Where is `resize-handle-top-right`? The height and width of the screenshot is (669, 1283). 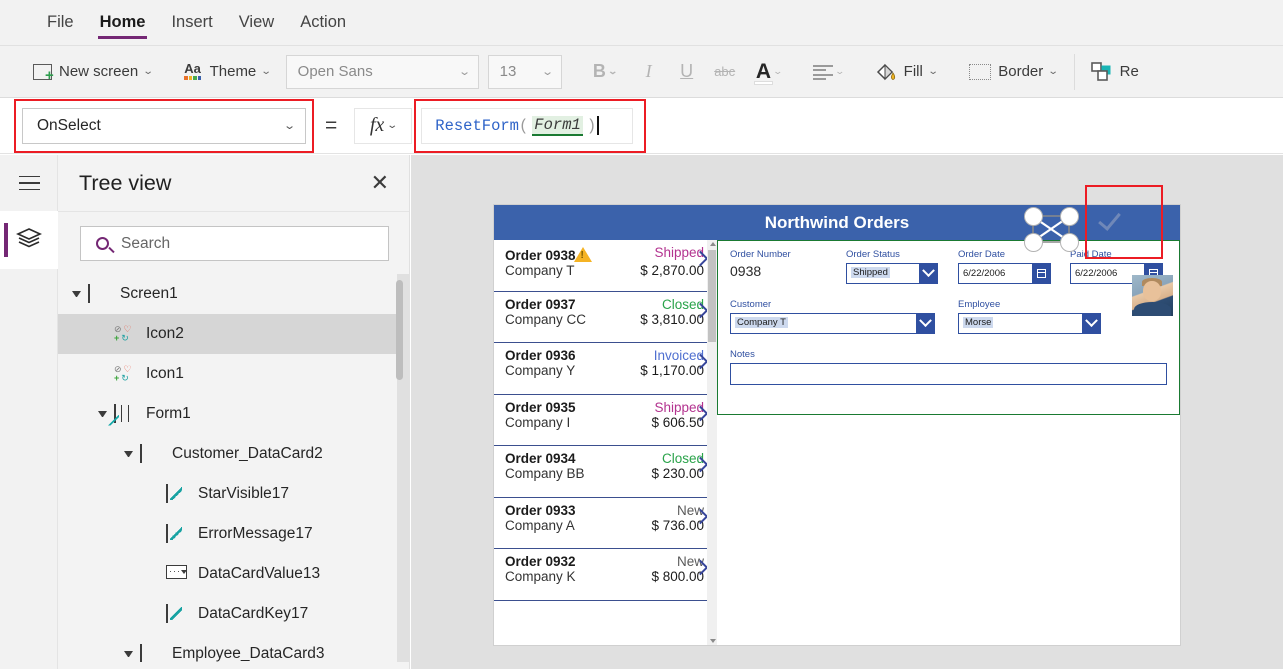
resize-handle-top-right is located at coordinates (1069, 216).